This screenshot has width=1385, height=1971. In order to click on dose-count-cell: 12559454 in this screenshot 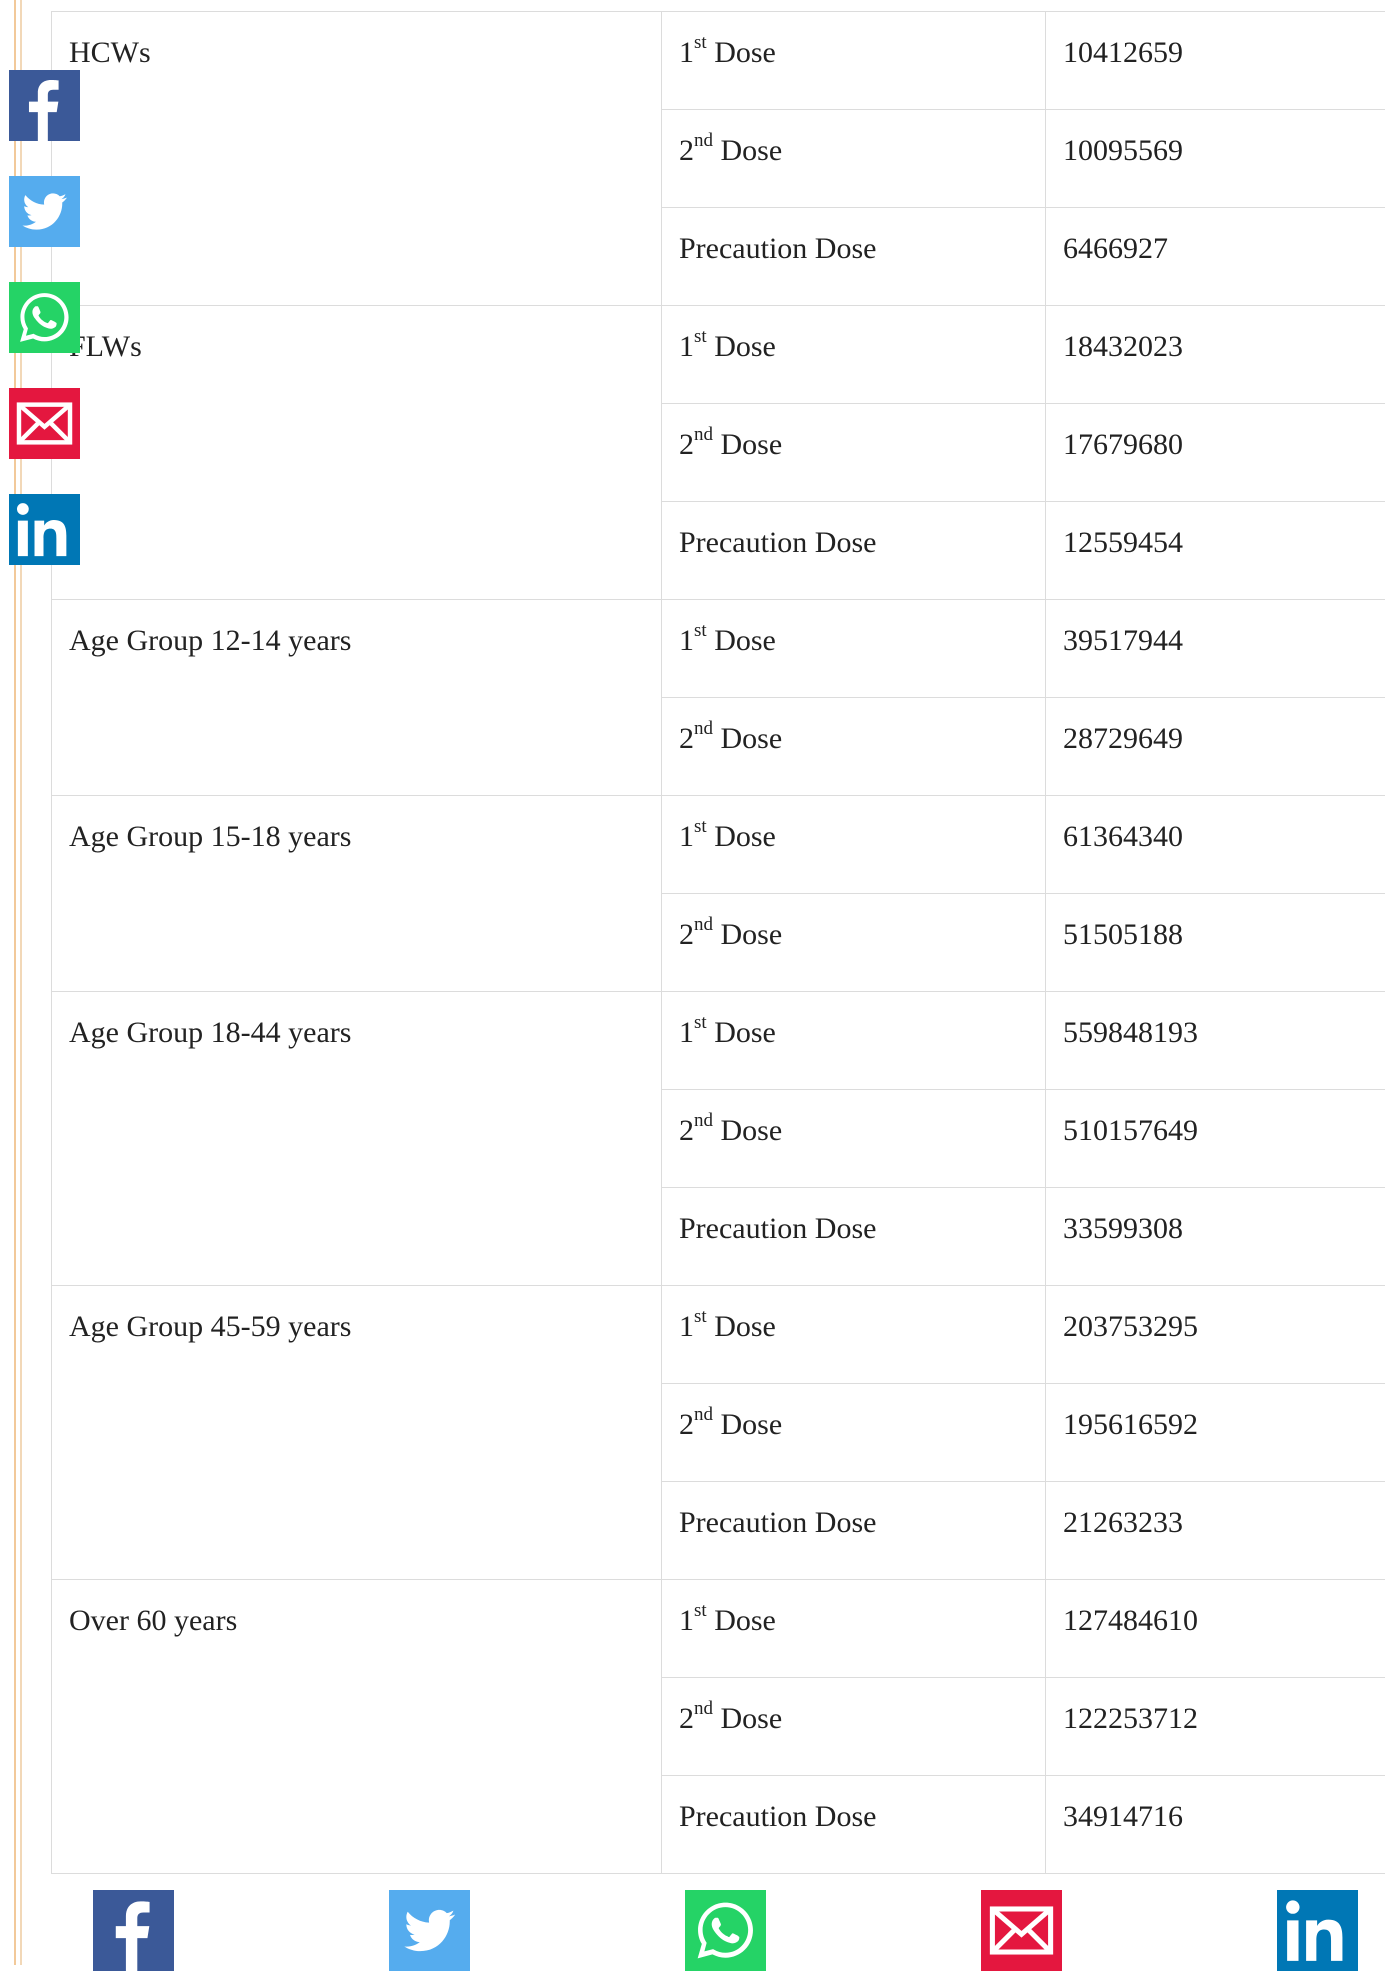, I will do `click(1215, 551)`.